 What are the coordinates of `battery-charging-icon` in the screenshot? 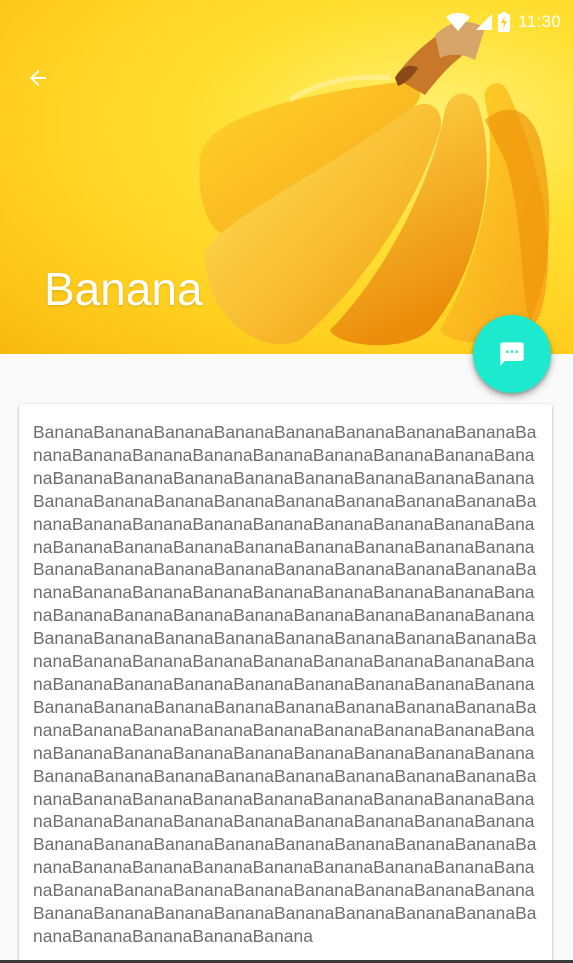 It's located at (504, 22).